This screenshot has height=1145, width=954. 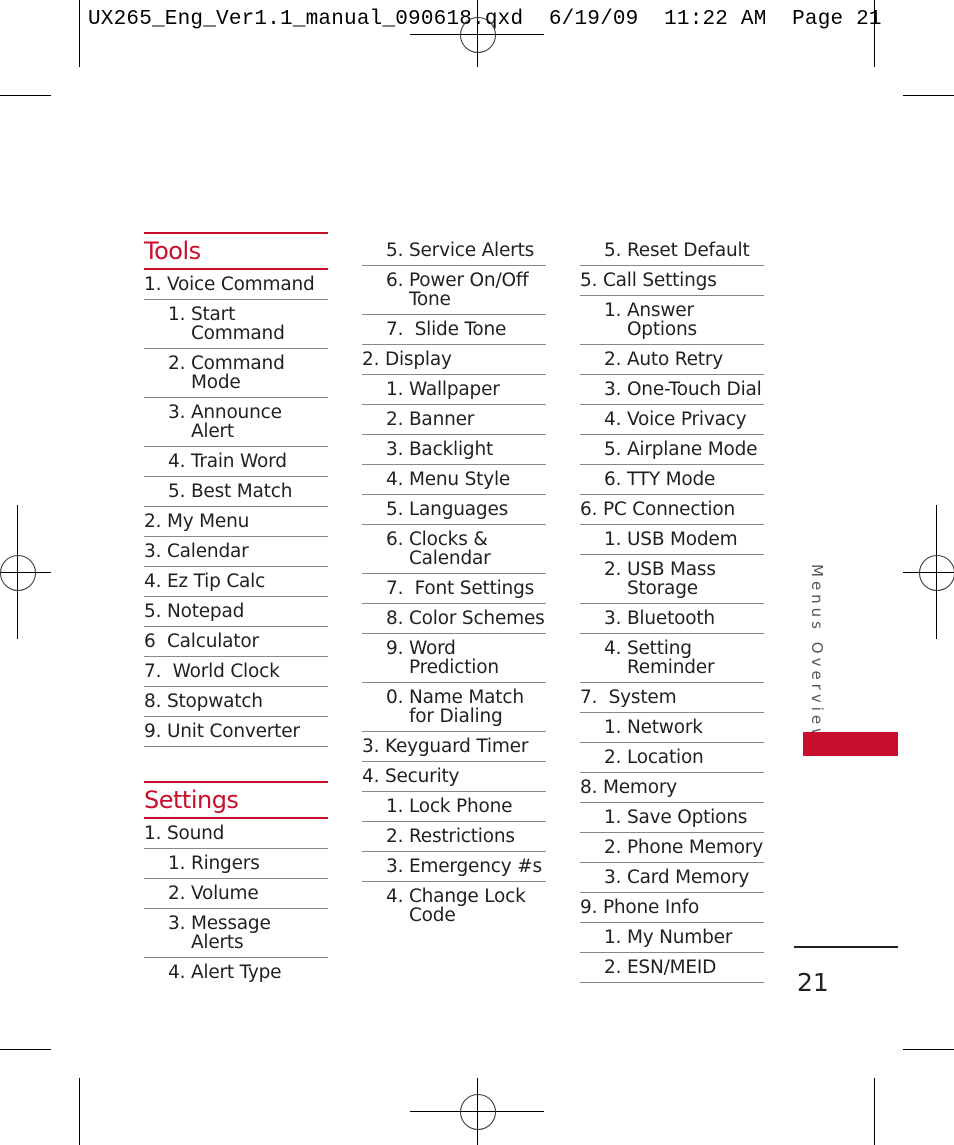 I want to click on menu-item-label: Languages, so click(x=458, y=509).